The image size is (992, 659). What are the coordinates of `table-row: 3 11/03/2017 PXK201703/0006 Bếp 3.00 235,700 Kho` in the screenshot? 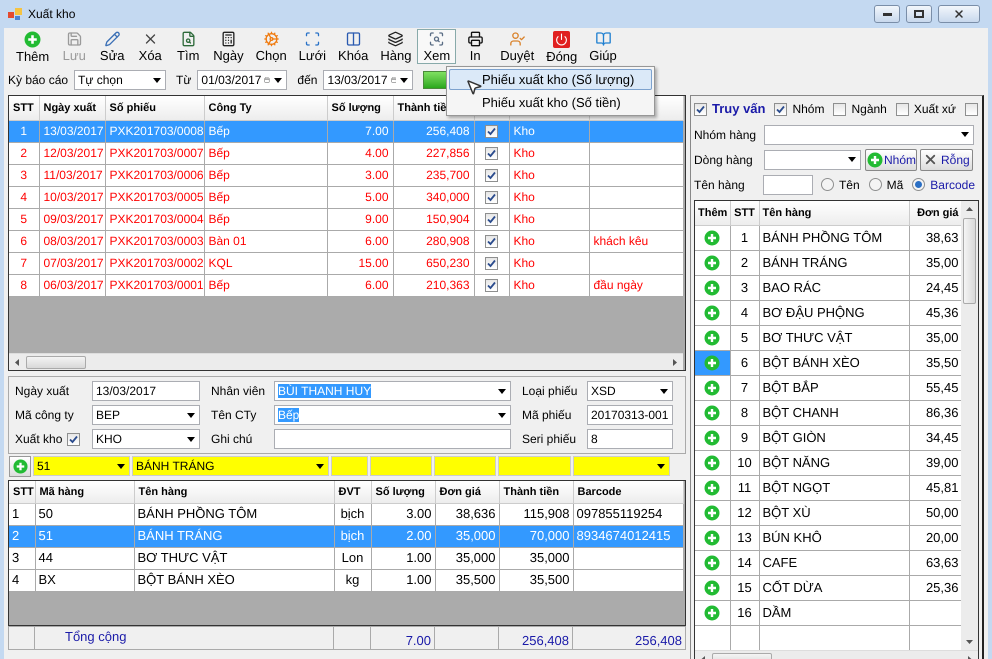 It's located at (346, 175).